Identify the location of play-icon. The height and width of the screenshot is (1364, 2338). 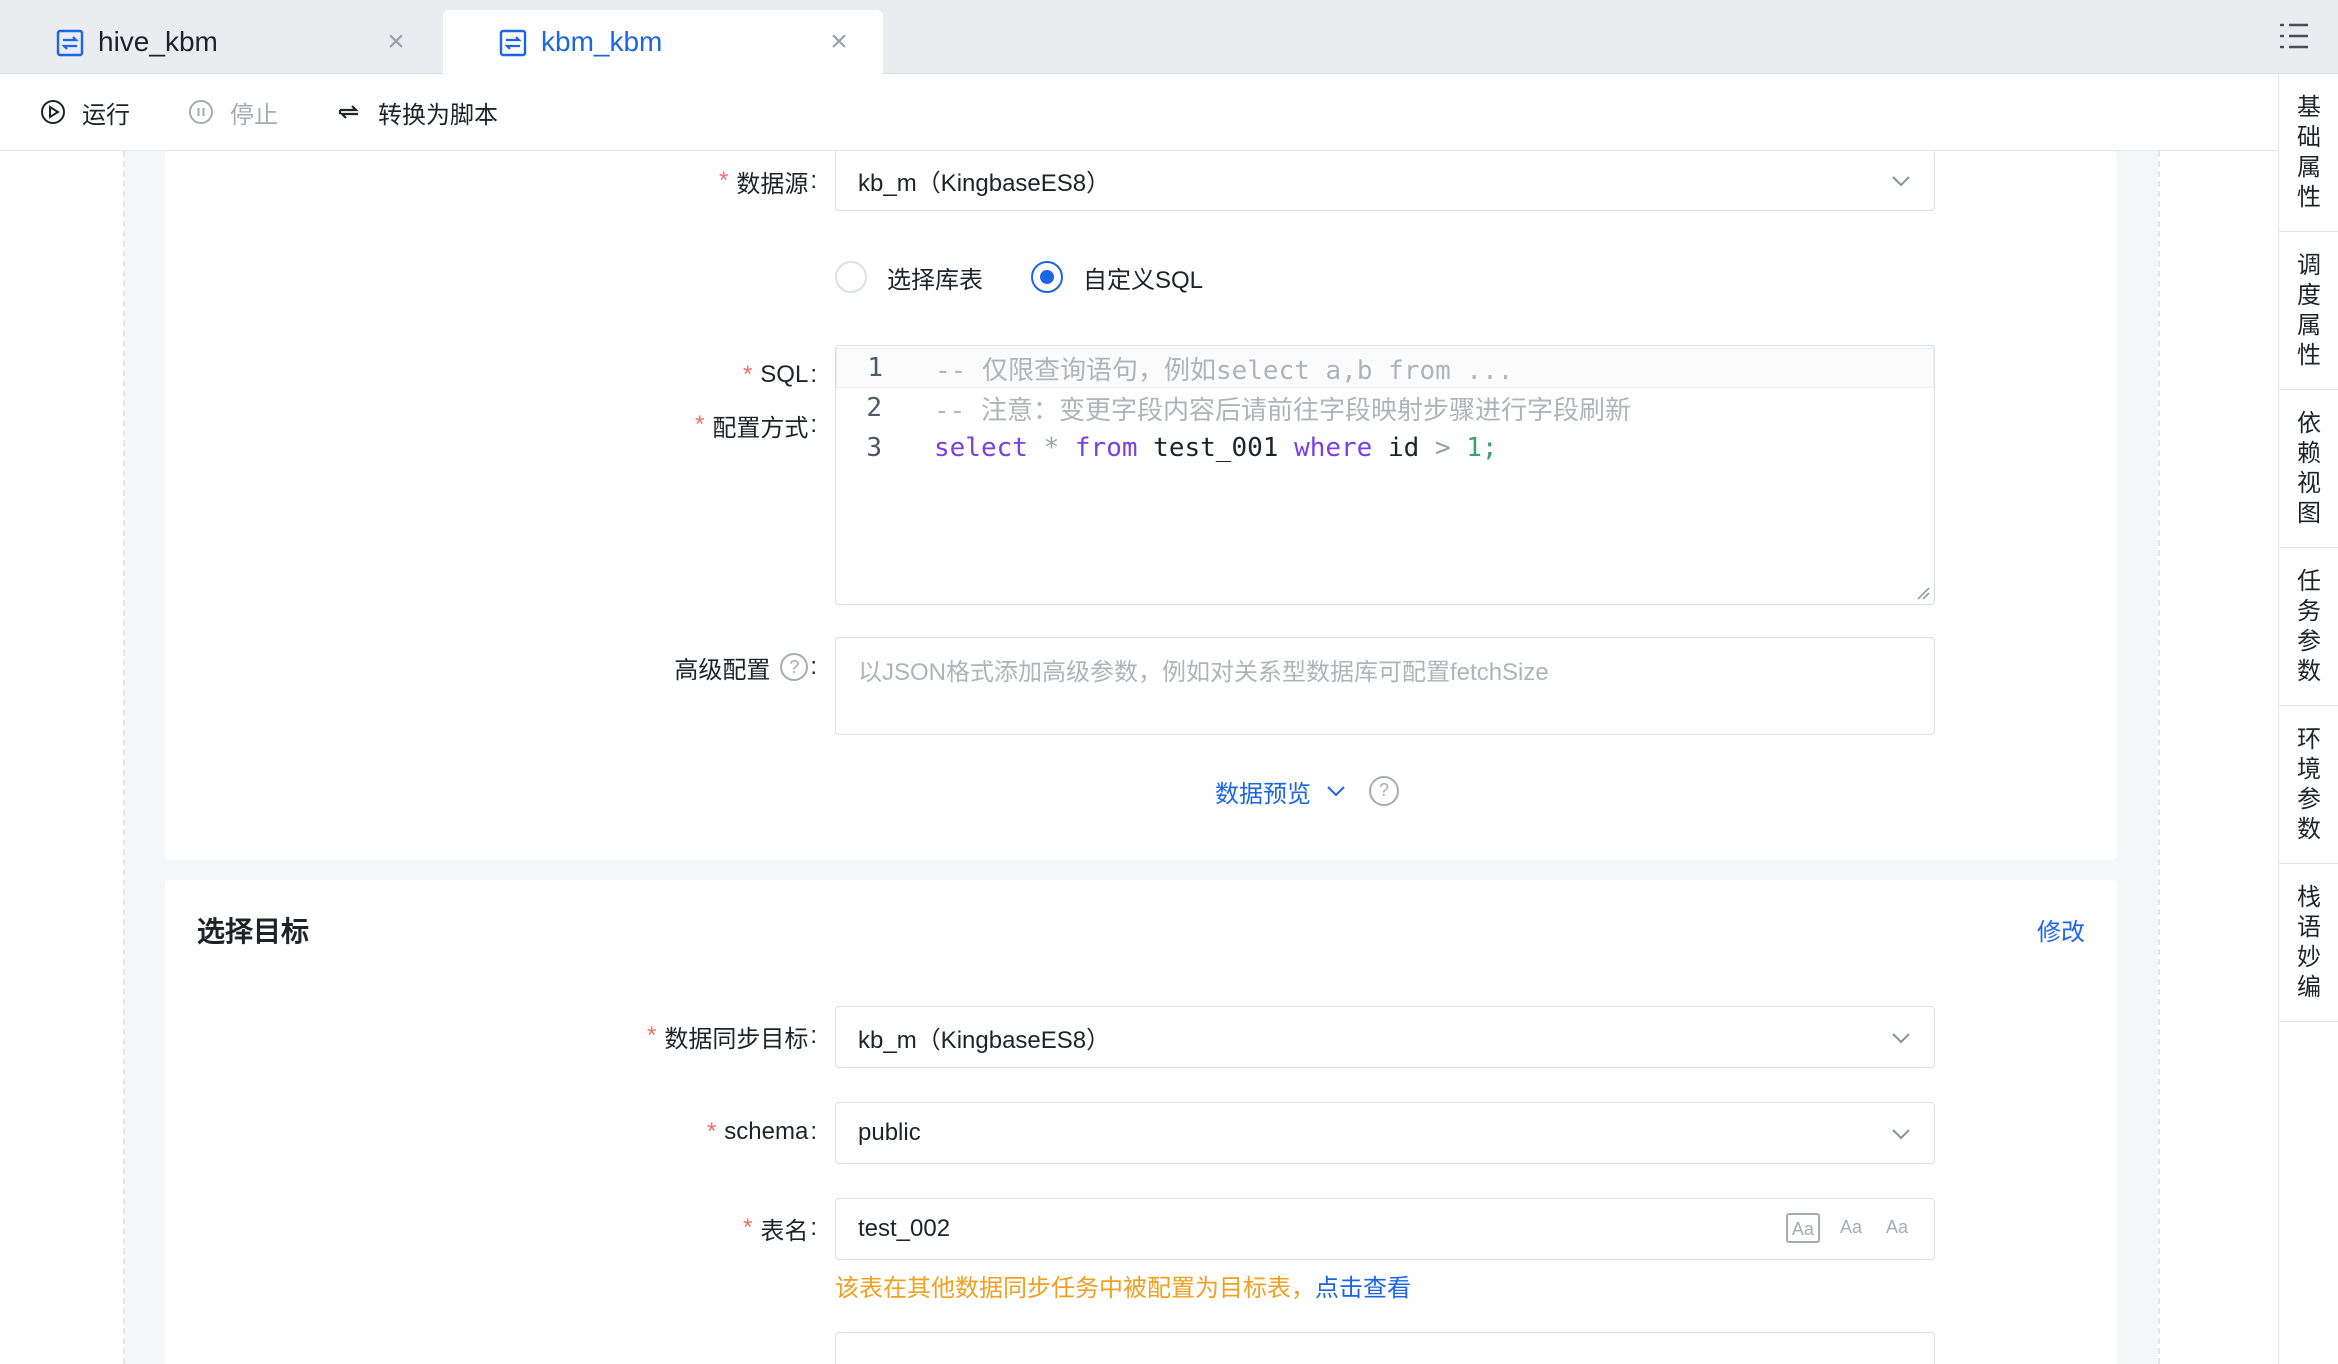
(53, 112).